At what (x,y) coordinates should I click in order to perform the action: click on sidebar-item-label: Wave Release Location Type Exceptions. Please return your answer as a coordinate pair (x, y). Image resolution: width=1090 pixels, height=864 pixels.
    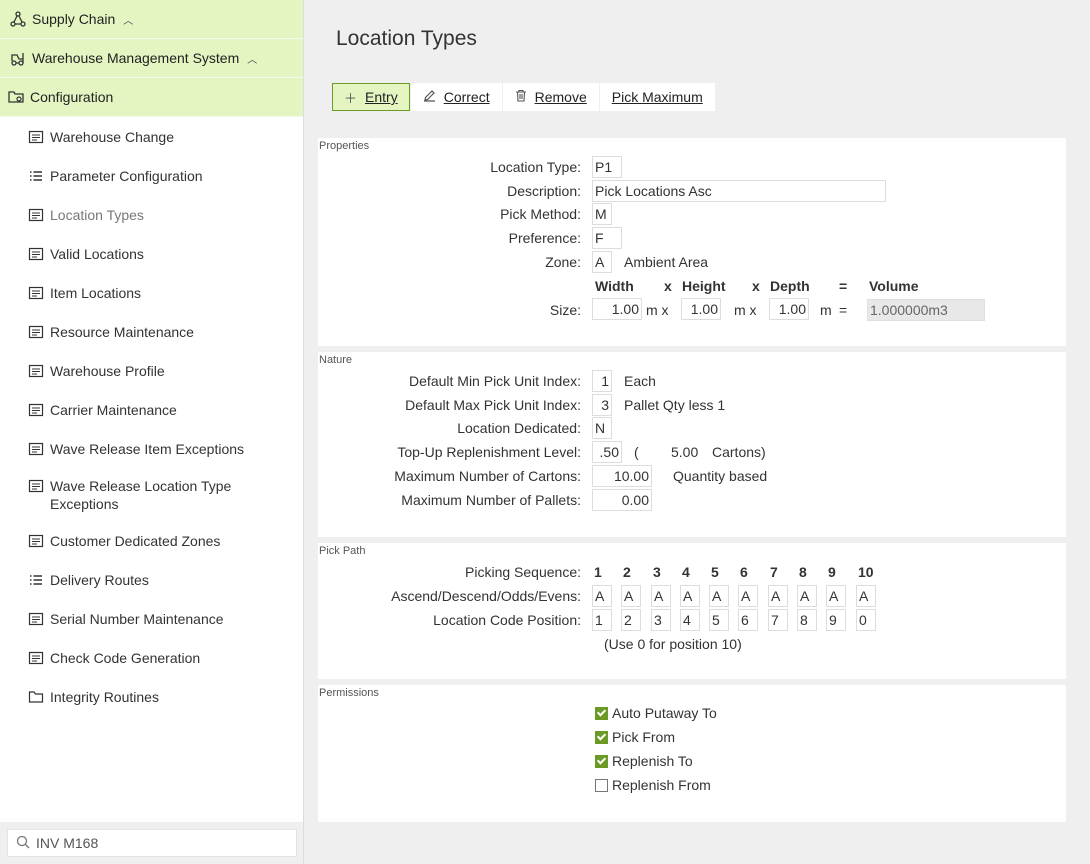
    Looking at the image, I should click on (141, 495).